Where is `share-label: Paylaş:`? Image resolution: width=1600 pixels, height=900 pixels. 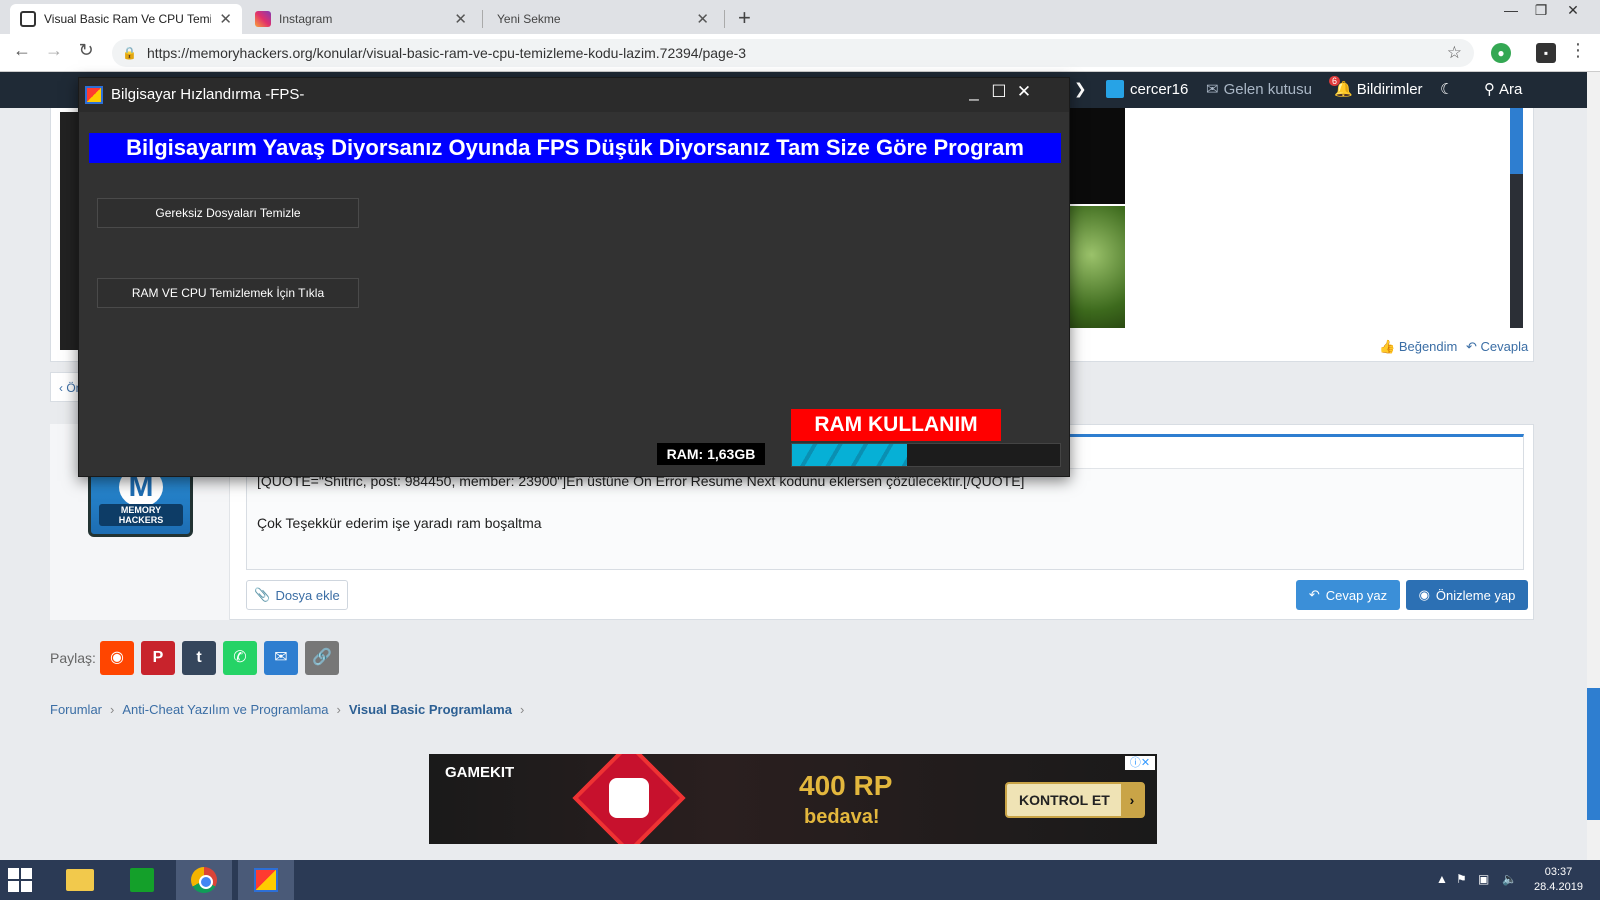
share-label: Paylaş: is located at coordinates (73, 658).